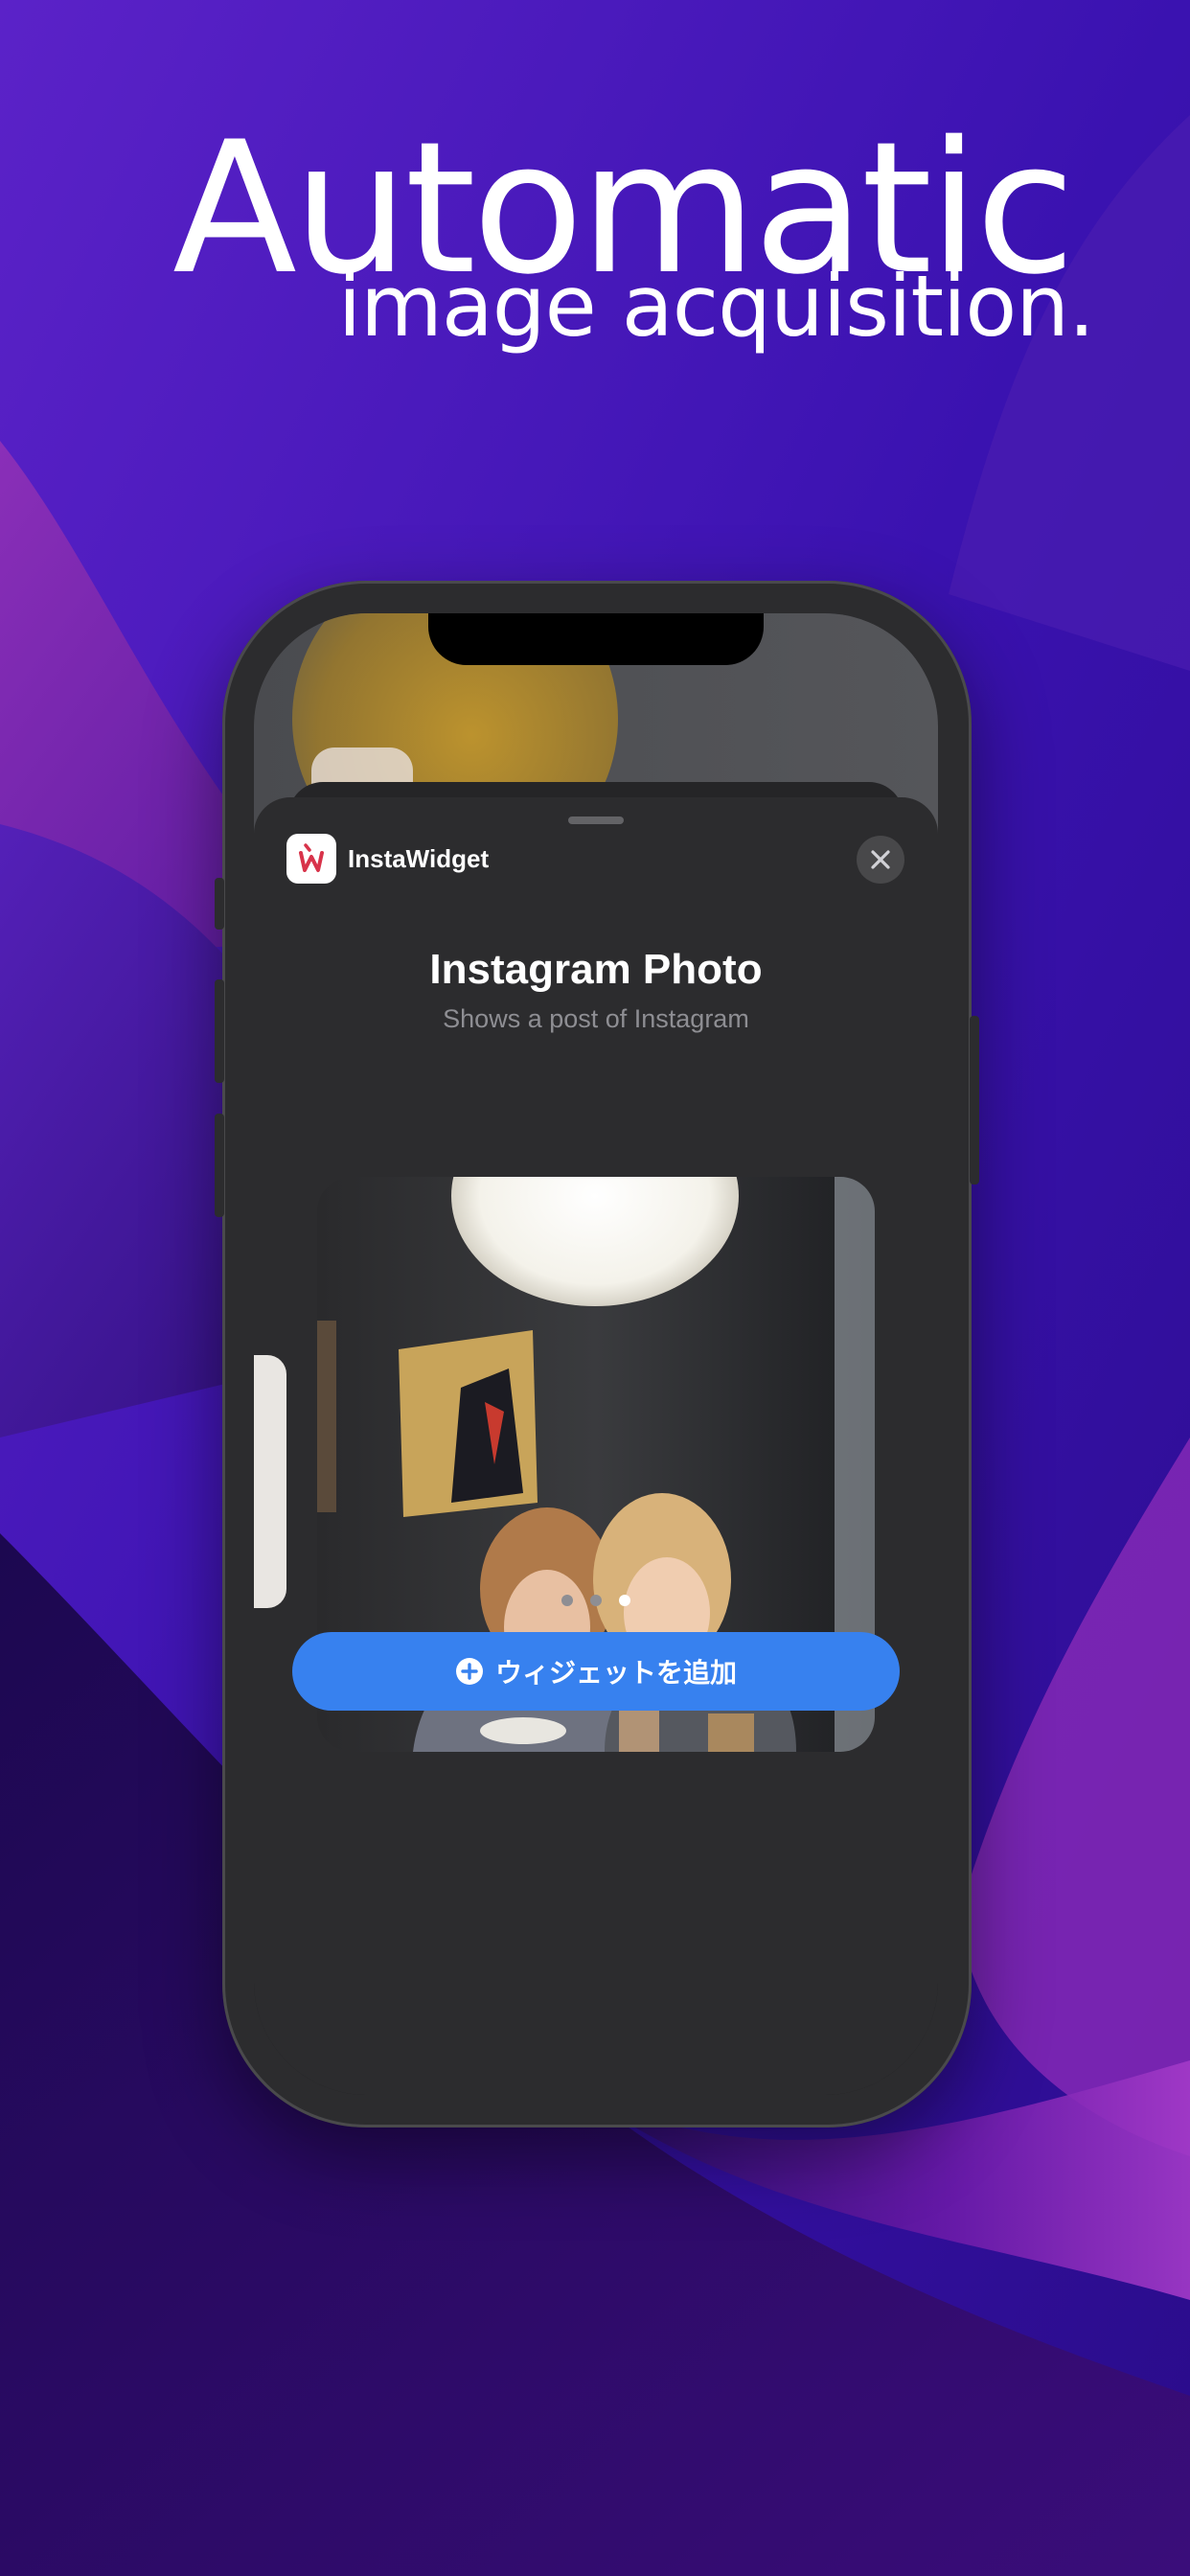  Describe the element at coordinates (596, 639) in the screenshot. I see `phone-notch` at that location.